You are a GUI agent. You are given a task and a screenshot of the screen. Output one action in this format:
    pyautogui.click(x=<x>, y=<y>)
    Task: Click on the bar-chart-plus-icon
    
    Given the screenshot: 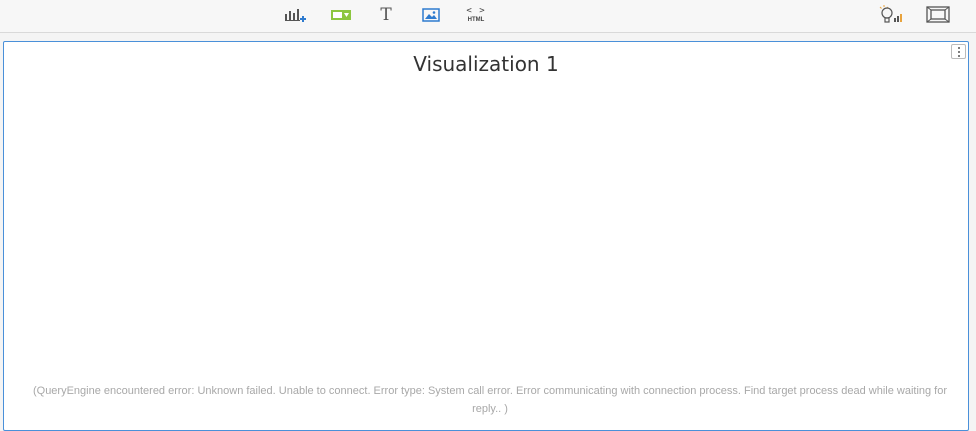 What is the action you would take?
    pyautogui.click(x=295, y=15)
    